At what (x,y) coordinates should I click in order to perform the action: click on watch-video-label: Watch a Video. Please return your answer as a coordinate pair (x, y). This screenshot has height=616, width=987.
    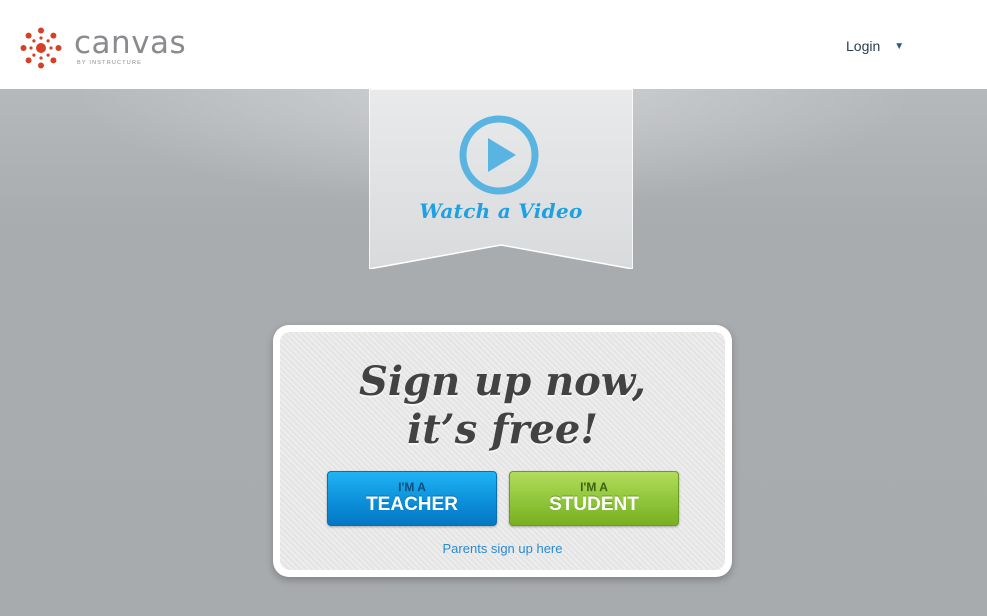
    Looking at the image, I should click on (501, 211).